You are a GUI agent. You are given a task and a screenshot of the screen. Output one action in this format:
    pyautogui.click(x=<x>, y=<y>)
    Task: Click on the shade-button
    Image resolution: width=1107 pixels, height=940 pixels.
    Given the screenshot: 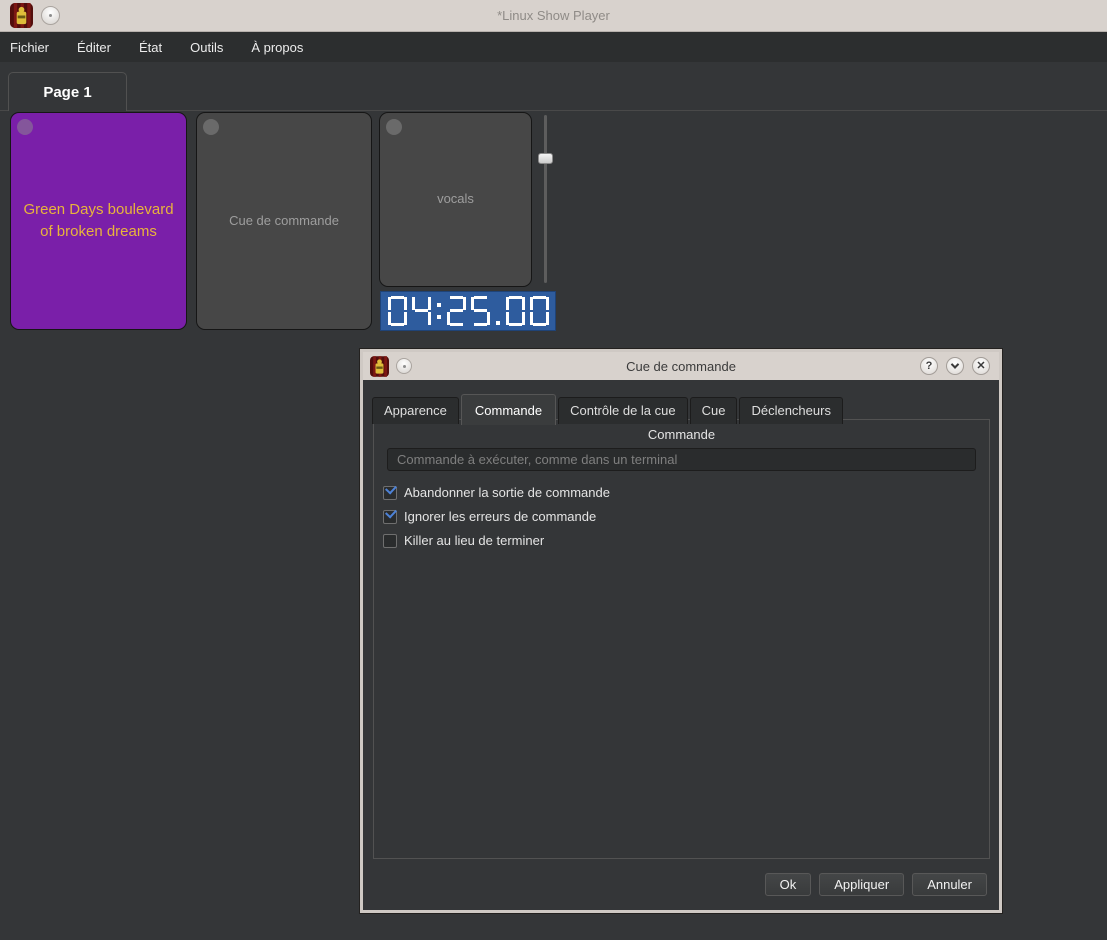 What is the action you would take?
    pyautogui.click(x=955, y=366)
    